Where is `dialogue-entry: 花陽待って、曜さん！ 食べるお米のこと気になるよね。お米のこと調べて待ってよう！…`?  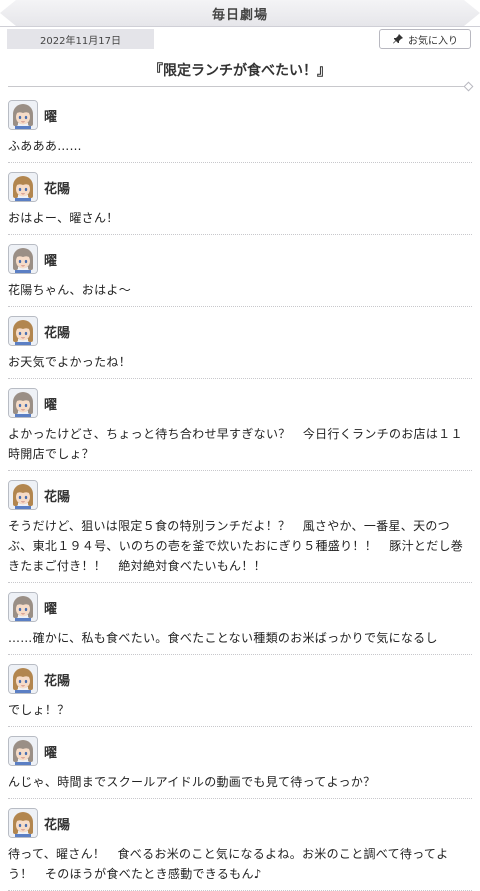 dialogue-entry: 花陽待って、曜さん！ 食べるお米のこと気になるよね。お米のこと調べて待ってよう！… is located at coordinates (240, 845).